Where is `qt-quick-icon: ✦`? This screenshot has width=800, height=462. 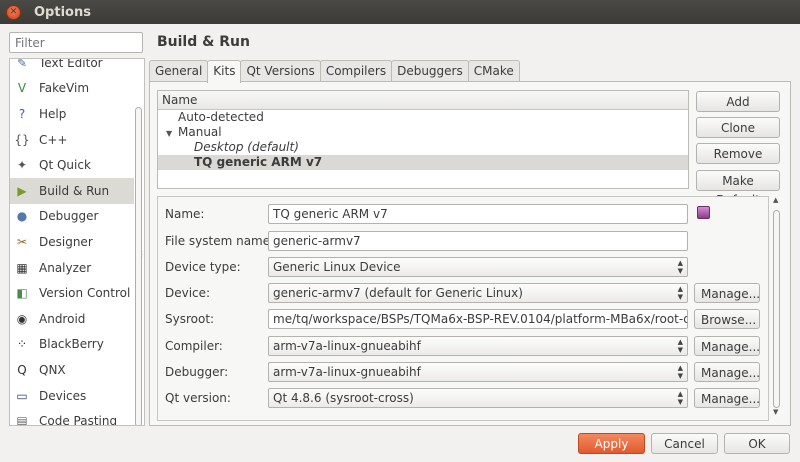 qt-quick-icon: ✦ is located at coordinates (22, 165).